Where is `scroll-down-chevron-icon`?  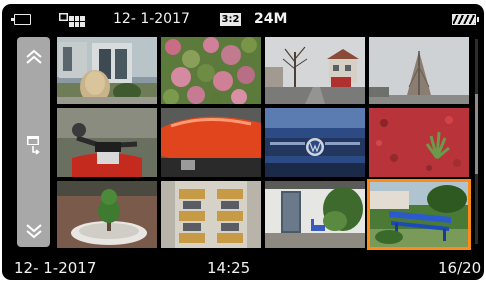 scroll-down-chevron-icon is located at coordinates (34, 231).